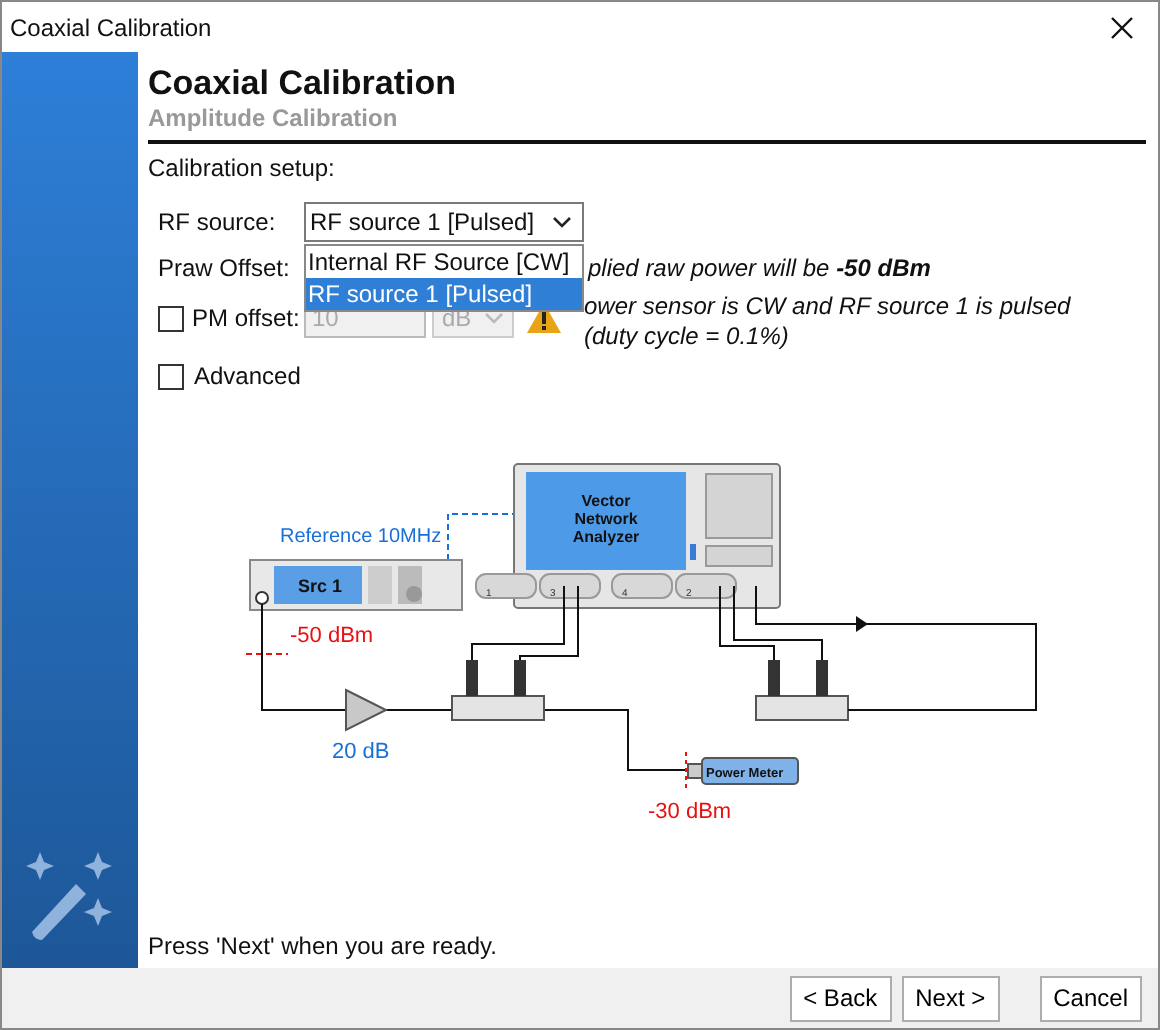 The width and height of the screenshot is (1160, 1030). What do you see at coordinates (225, 268) in the screenshot?
I see `field-label: Praw Offset:` at bounding box center [225, 268].